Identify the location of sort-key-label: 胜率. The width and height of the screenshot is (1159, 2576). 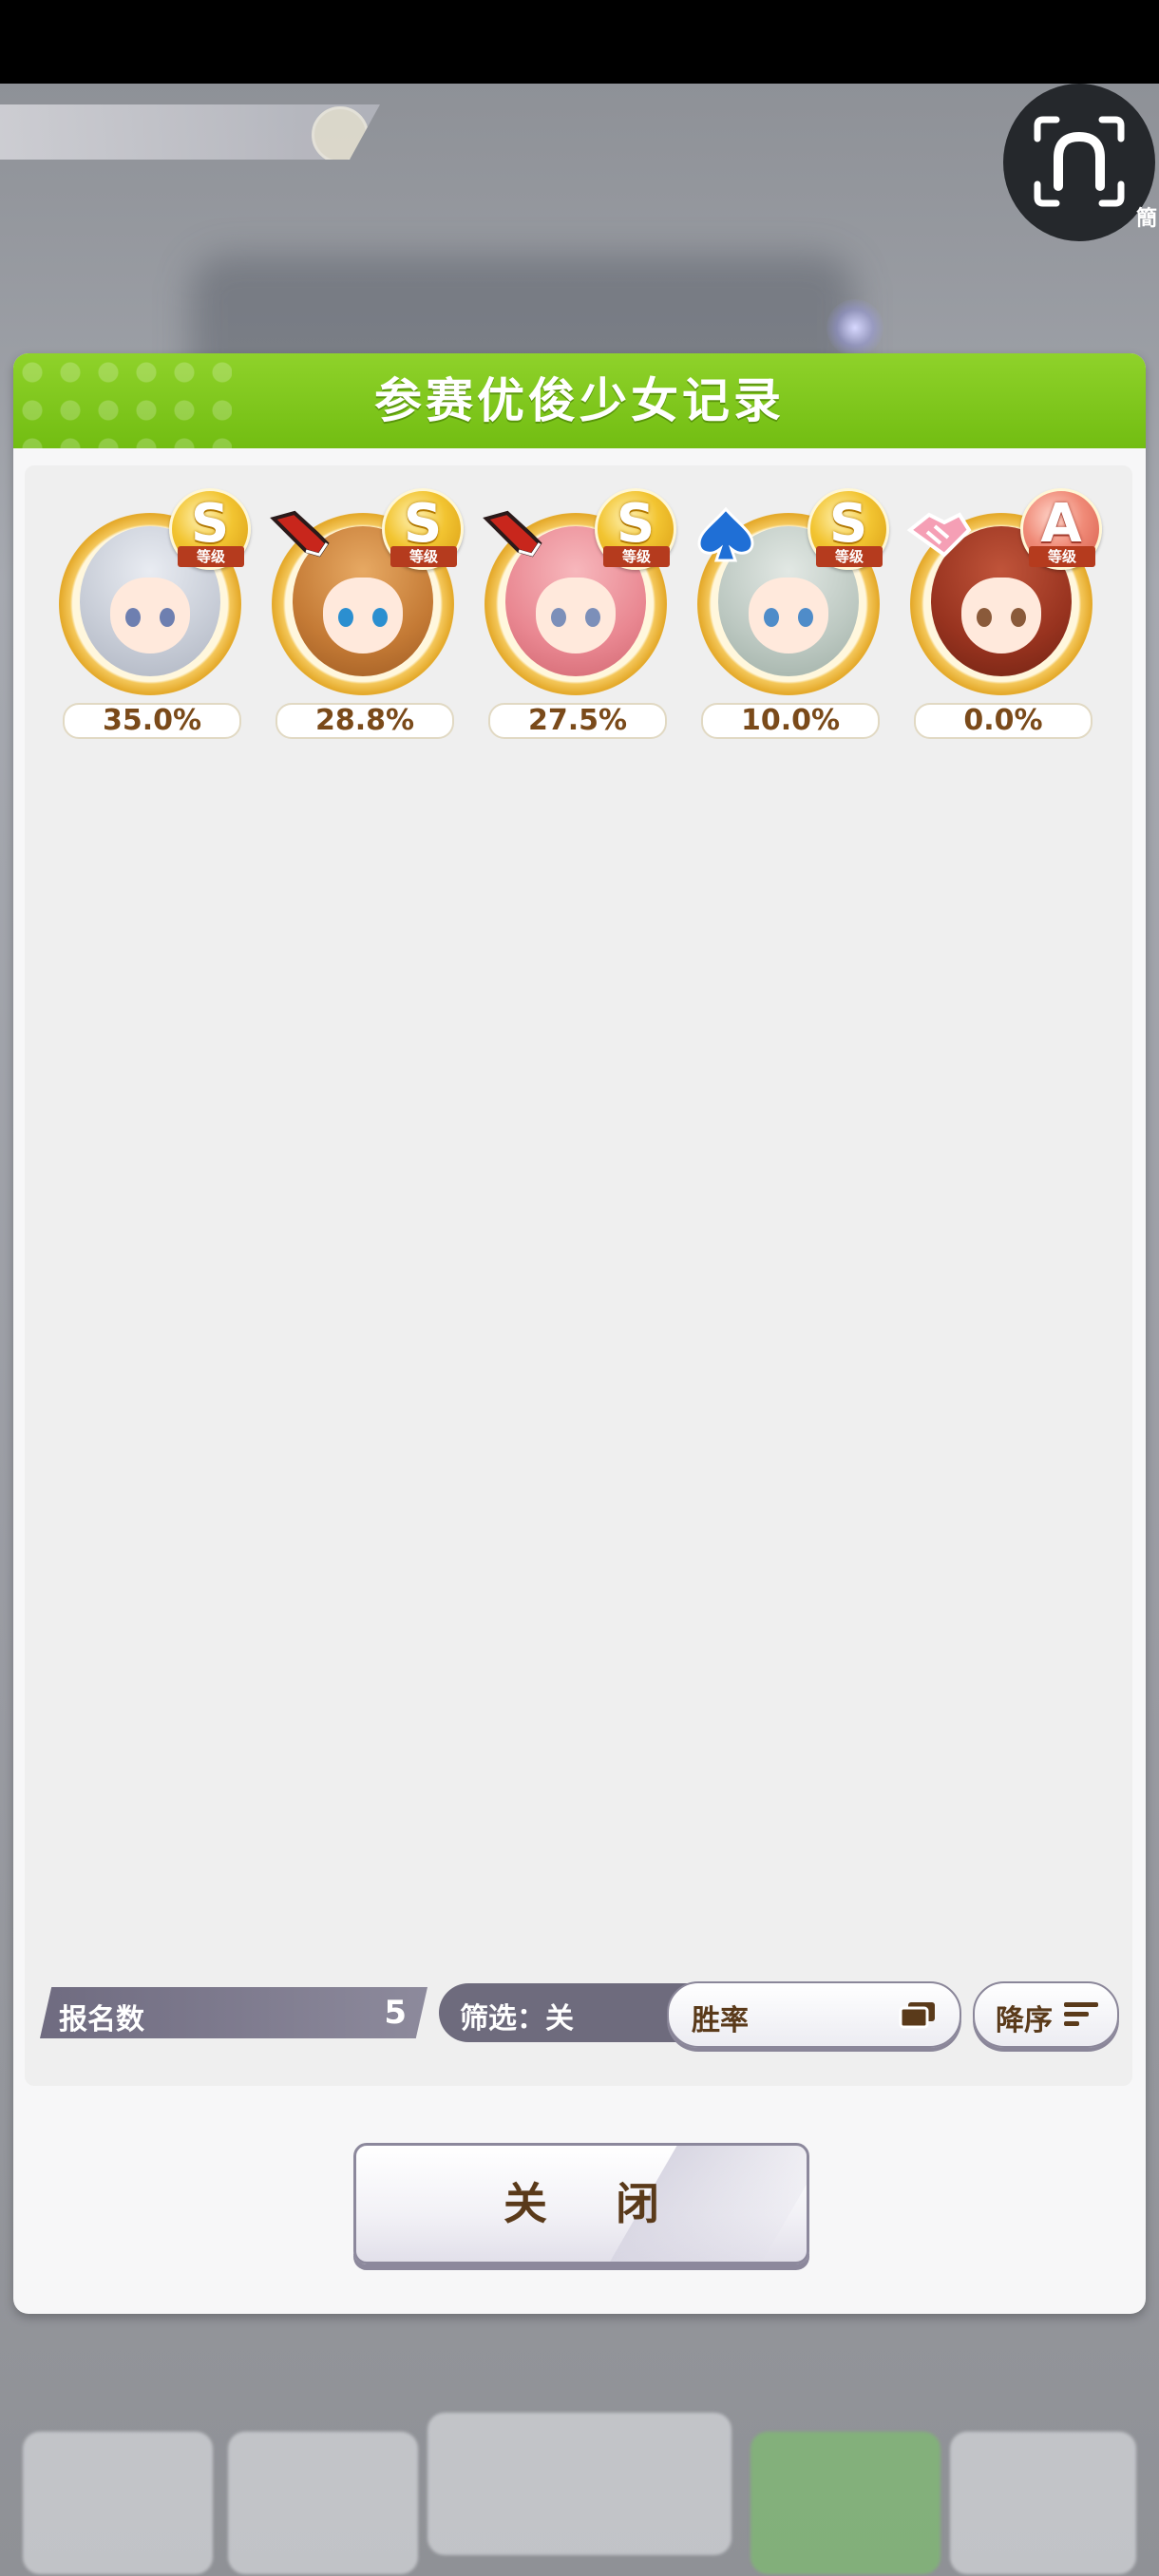
(720, 2020).